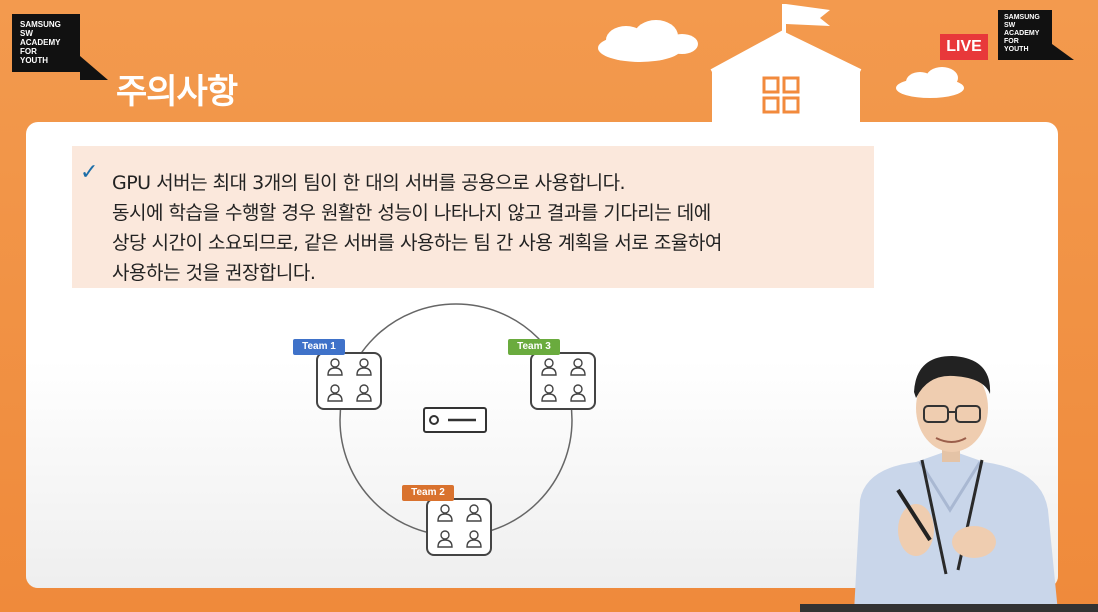  Describe the element at coordinates (428, 493) in the screenshot. I see `team-label: Team 2` at that location.